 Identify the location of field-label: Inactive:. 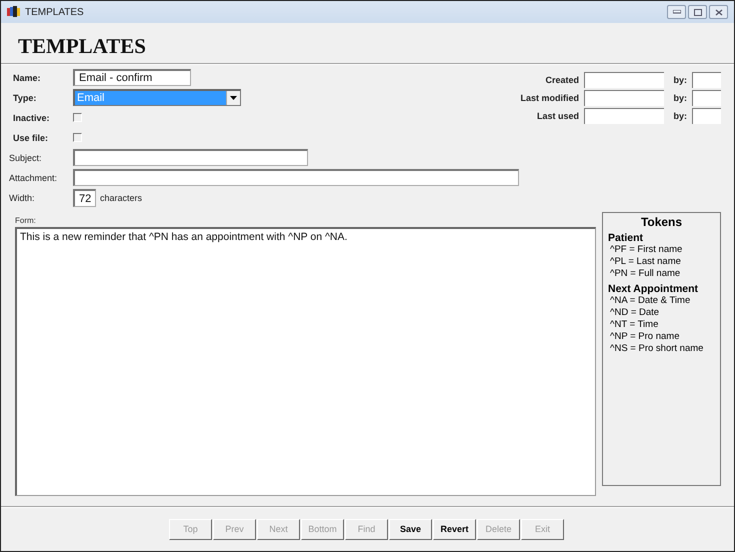
(31, 117).